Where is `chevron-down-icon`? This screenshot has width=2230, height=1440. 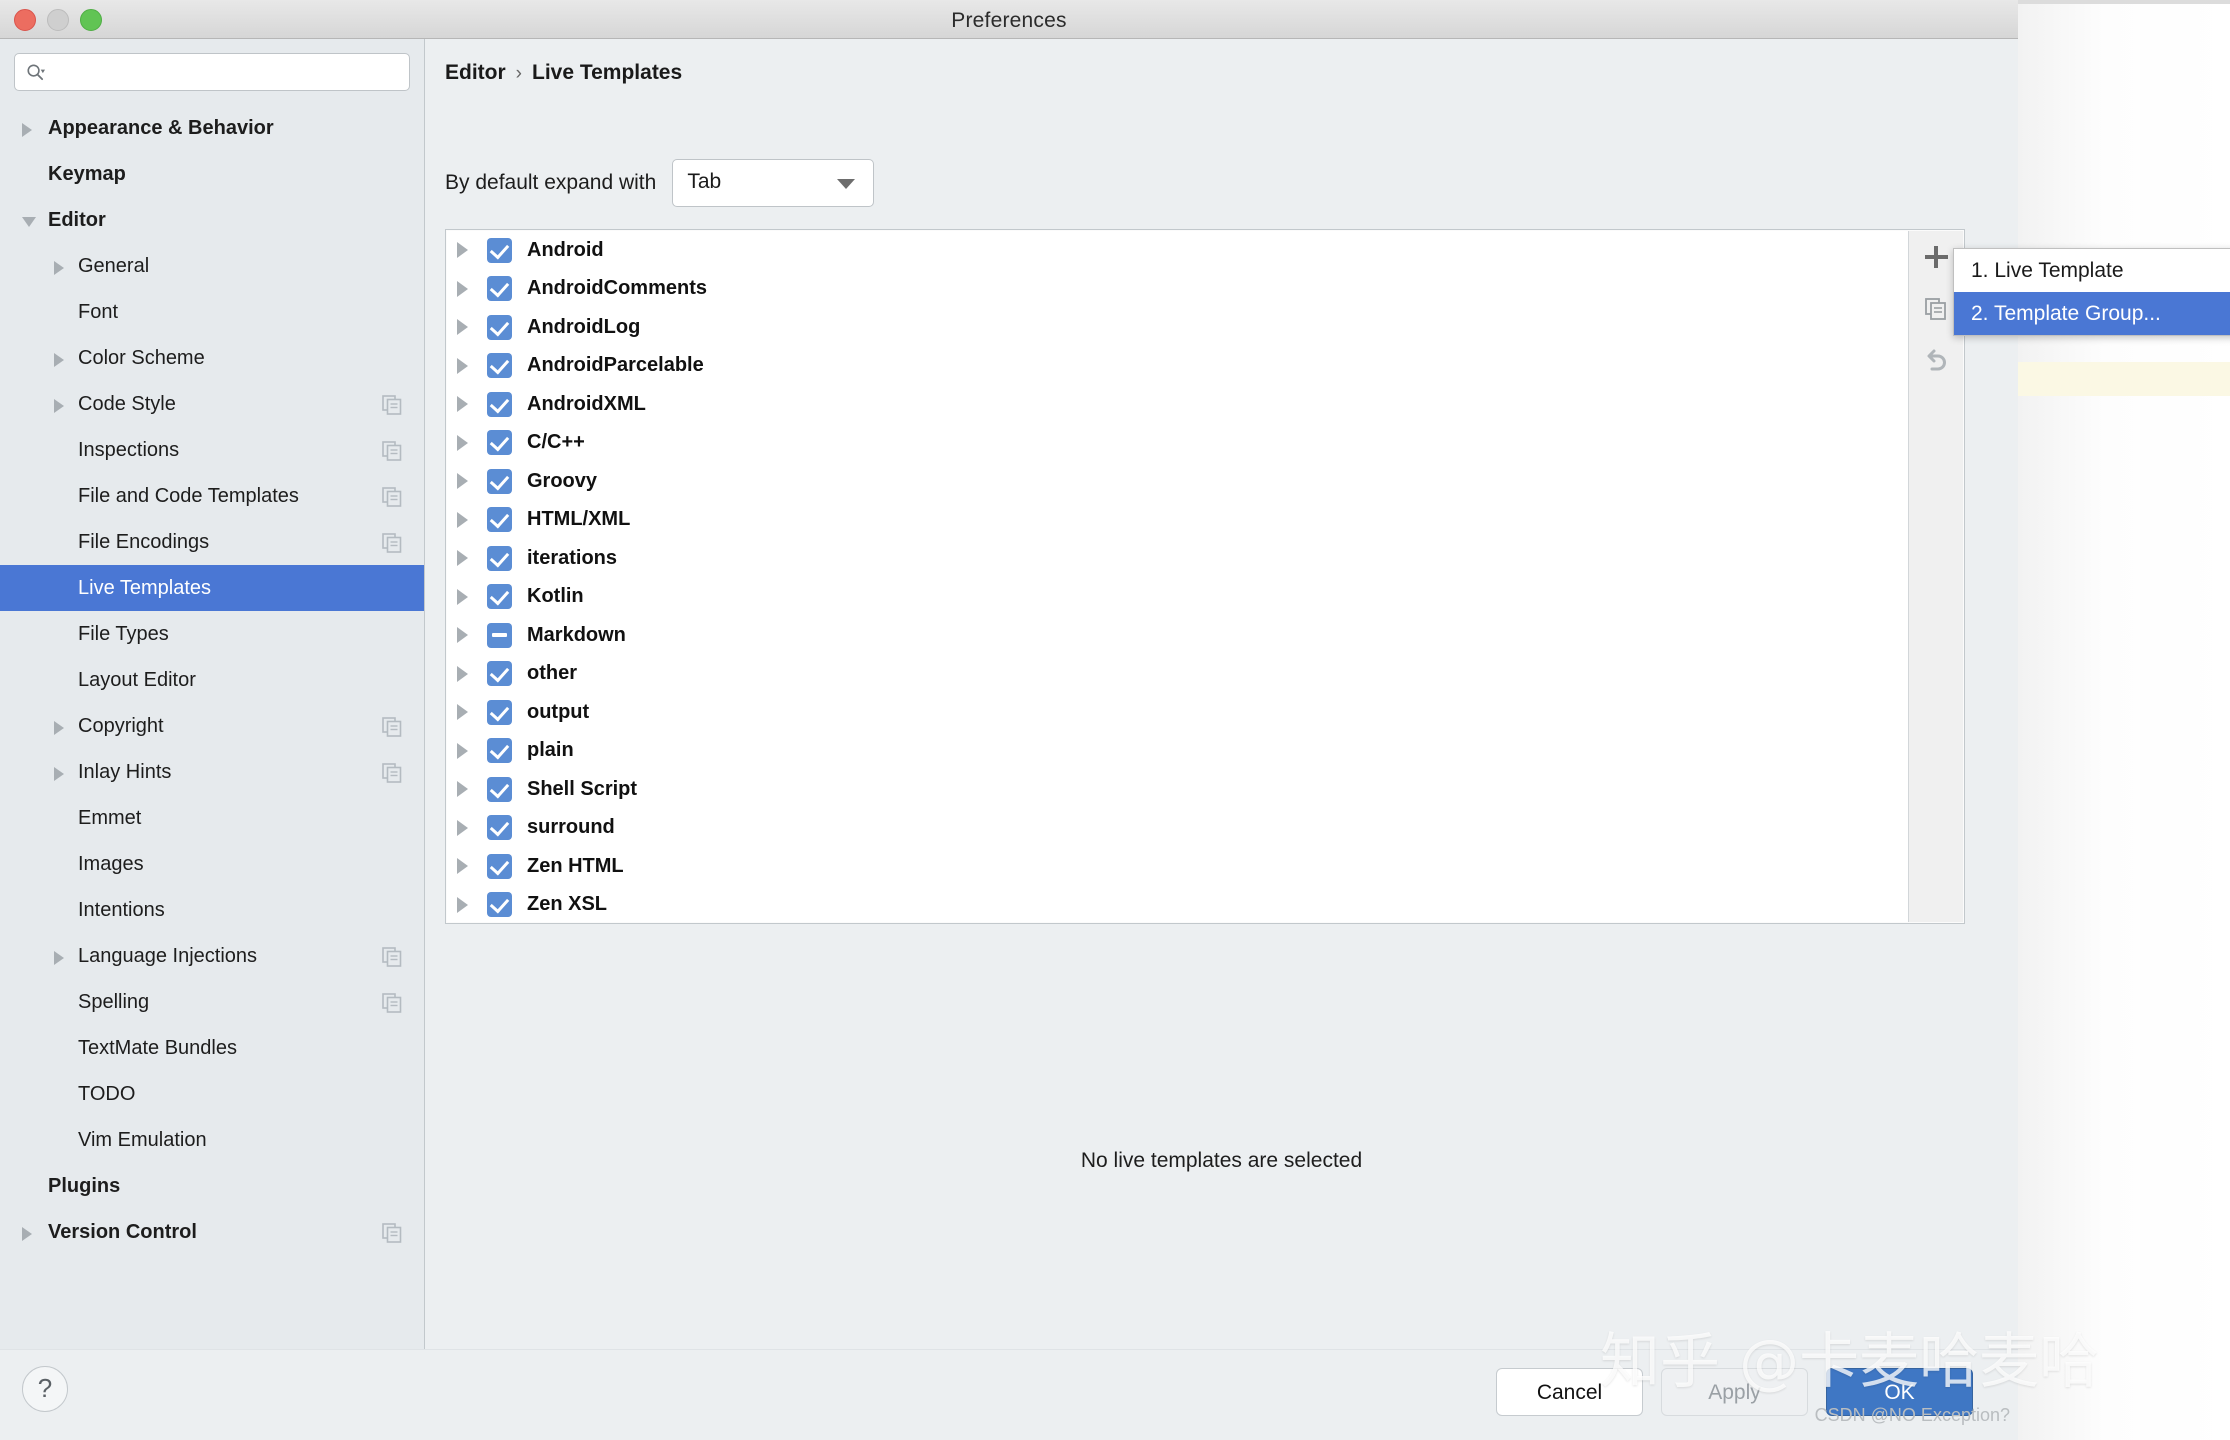 chevron-down-icon is located at coordinates (29, 222).